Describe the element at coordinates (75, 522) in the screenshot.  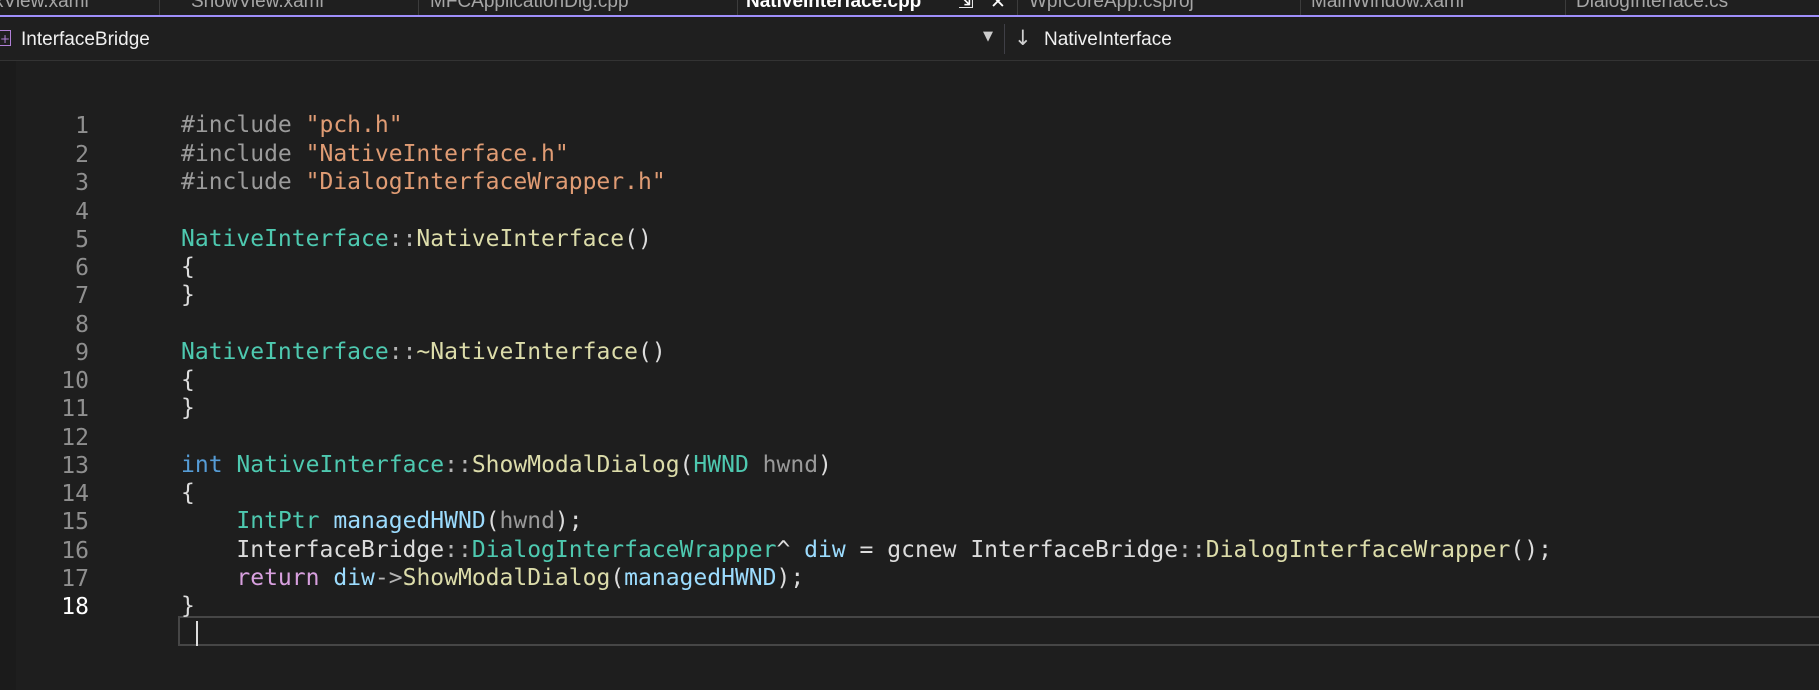
I see `line-number: 15` at that location.